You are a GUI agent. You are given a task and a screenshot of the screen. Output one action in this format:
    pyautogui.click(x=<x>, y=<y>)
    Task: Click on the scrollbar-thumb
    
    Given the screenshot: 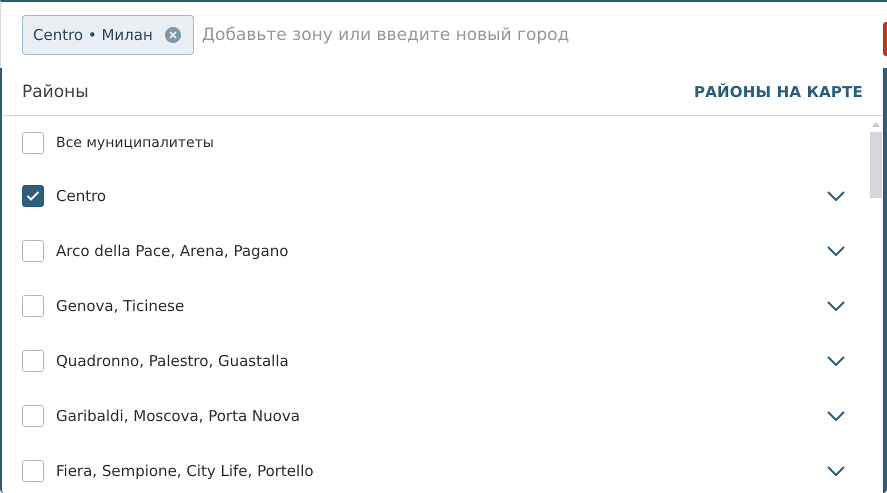 What is the action you would take?
    pyautogui.click(x=876, y=165)
    